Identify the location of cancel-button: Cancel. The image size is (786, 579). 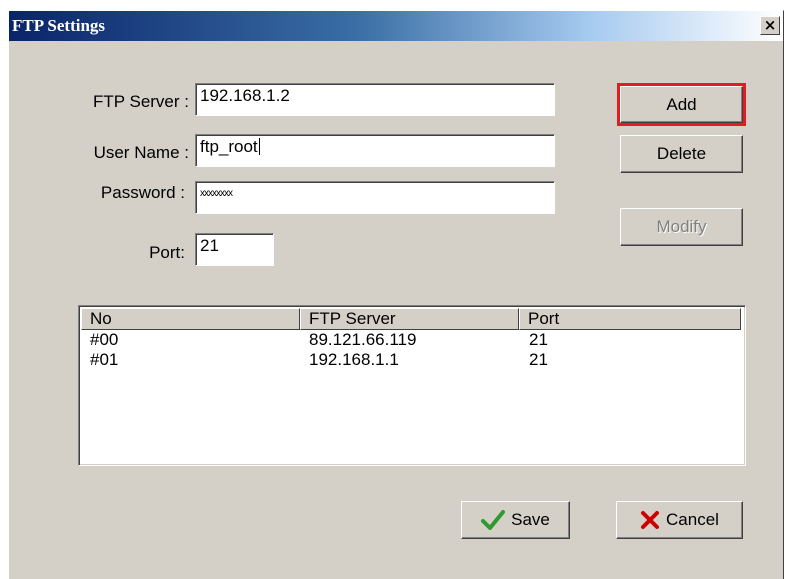
(679, 520).